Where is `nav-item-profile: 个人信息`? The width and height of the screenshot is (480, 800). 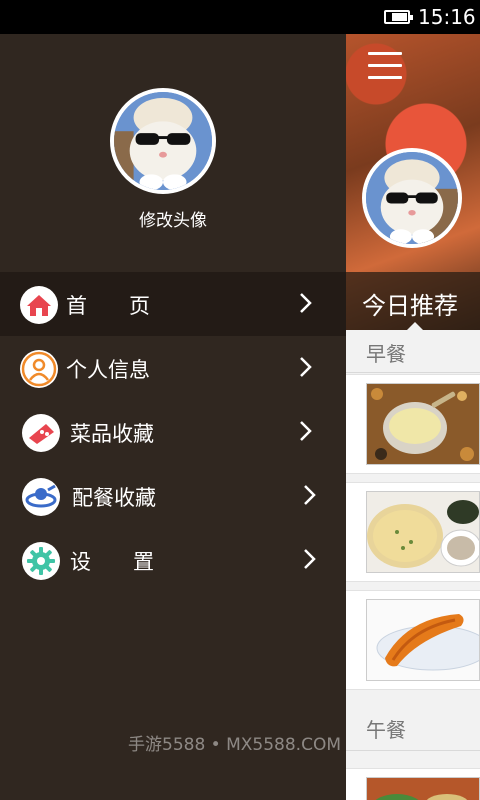
nav-item-profile: 个人信息 is located at coordinates (173, 368).